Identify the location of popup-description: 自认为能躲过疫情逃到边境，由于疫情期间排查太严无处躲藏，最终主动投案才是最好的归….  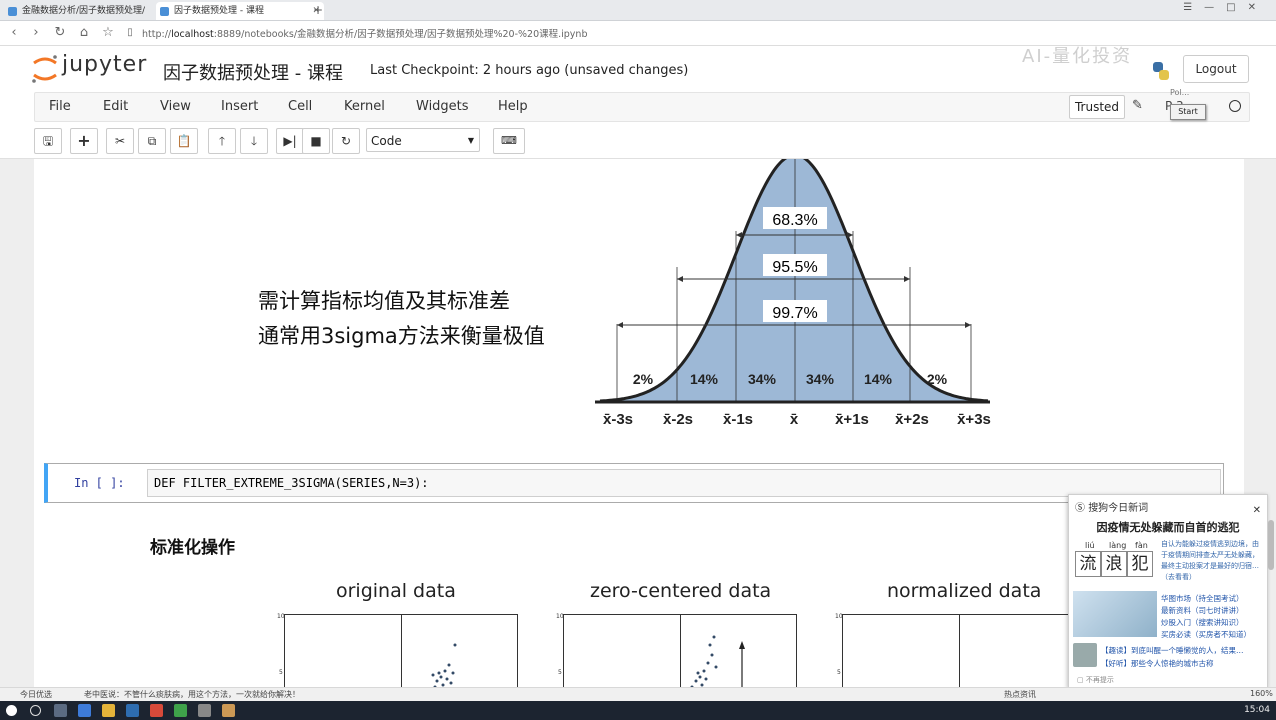
(1211, 561).